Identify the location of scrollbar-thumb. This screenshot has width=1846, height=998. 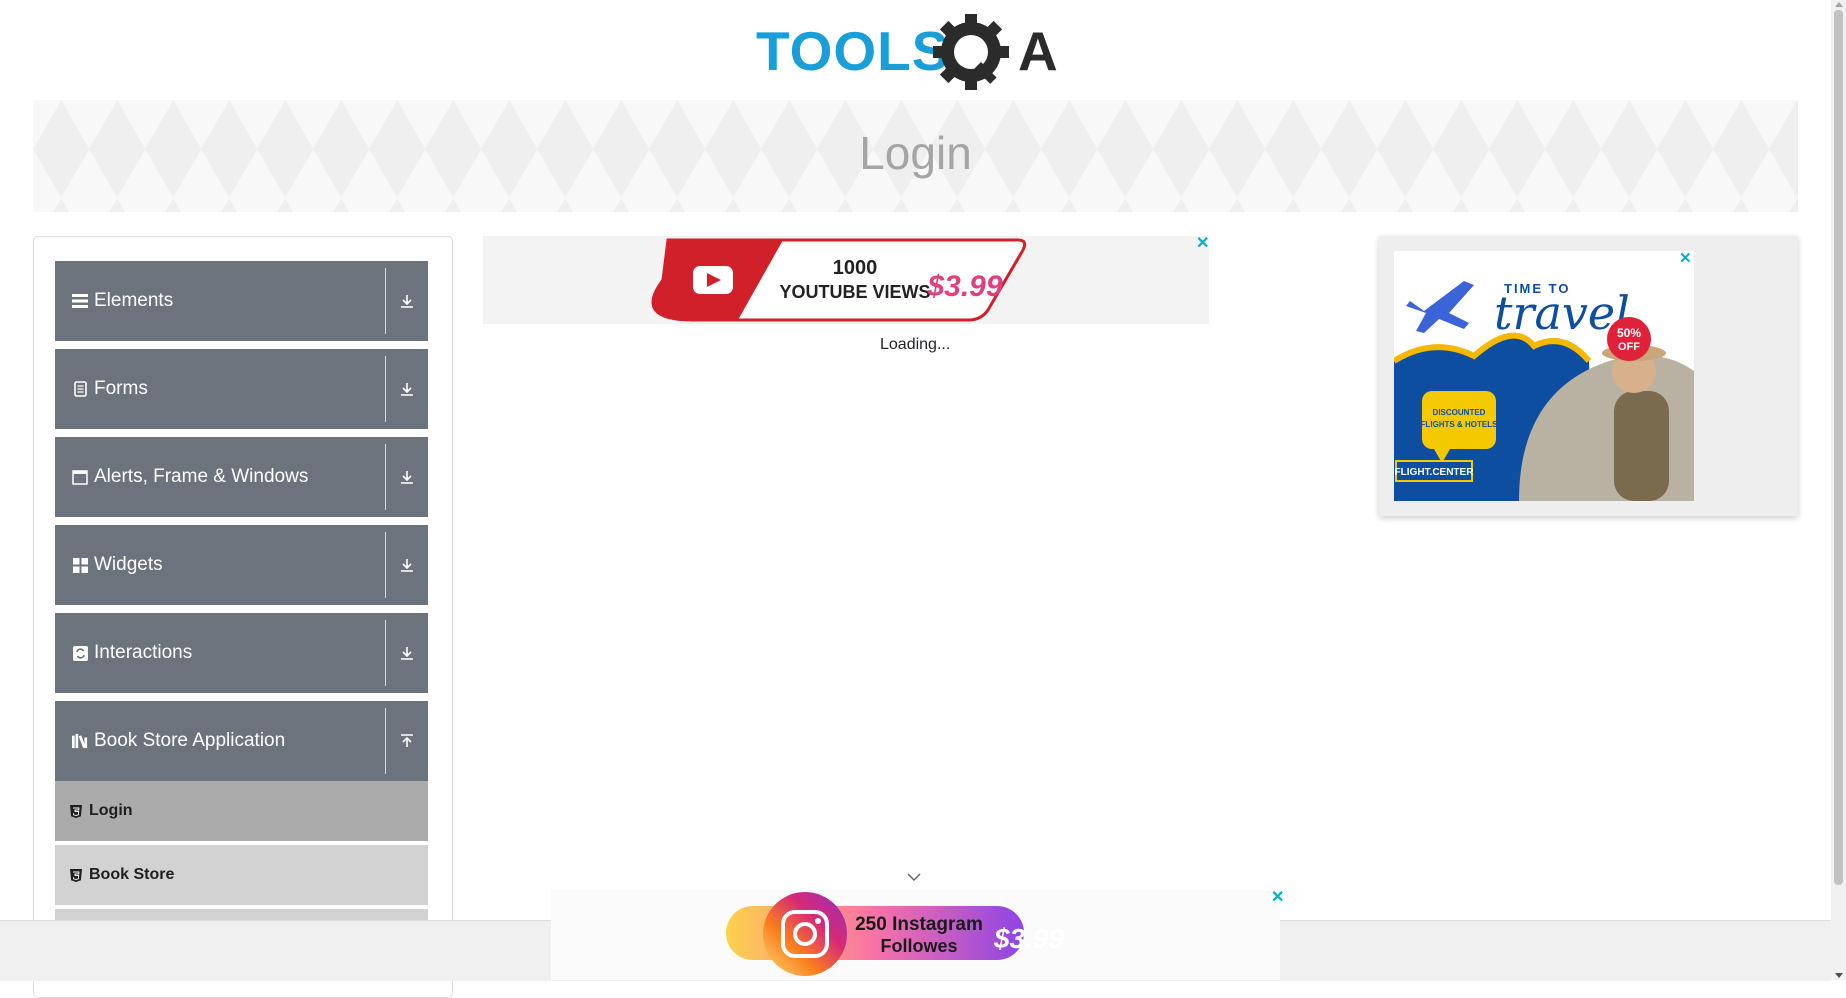
(1838, 447).